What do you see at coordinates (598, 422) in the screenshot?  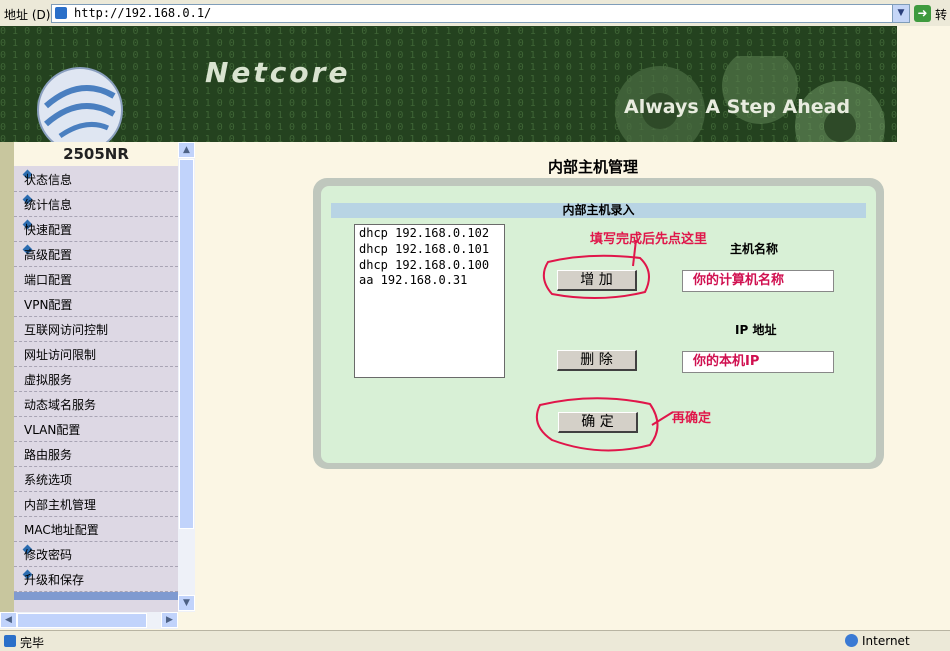 I see `confirm-button: 确 定` at bounding box center [598, 422].